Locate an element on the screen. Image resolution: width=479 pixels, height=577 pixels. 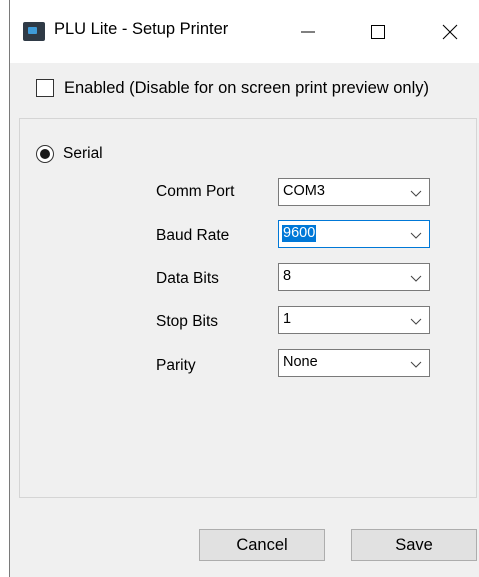
minimize-button is located at coordinates (308, 31).